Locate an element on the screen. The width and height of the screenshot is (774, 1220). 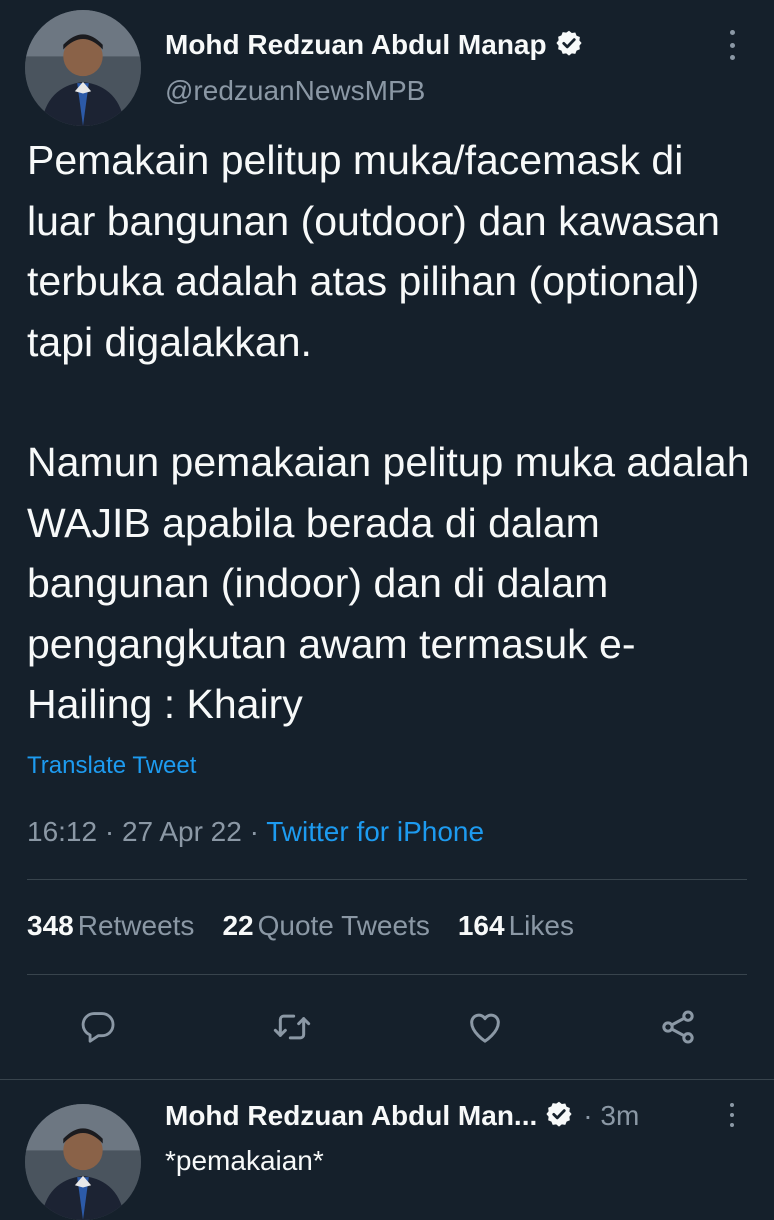
quotes-label: Quote Tweets is located at coordinates (343, 925).